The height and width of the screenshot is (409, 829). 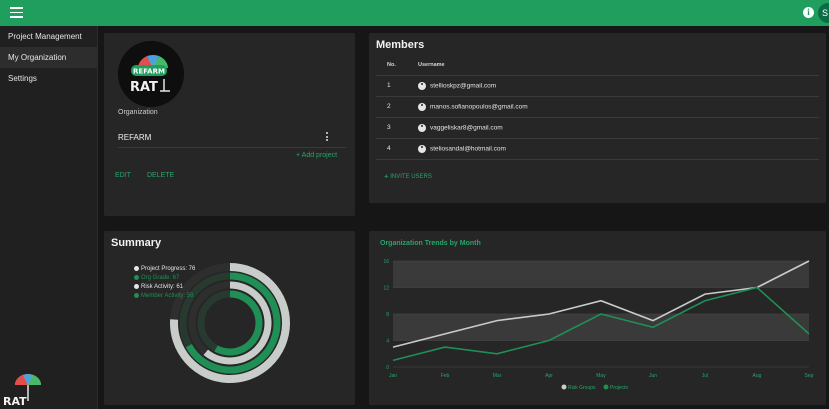 What do you see at coordinates (48, 57) in the screenshot?
I see `sidebar-item-my-organization: My Organization` at bounding box center [48, 57].